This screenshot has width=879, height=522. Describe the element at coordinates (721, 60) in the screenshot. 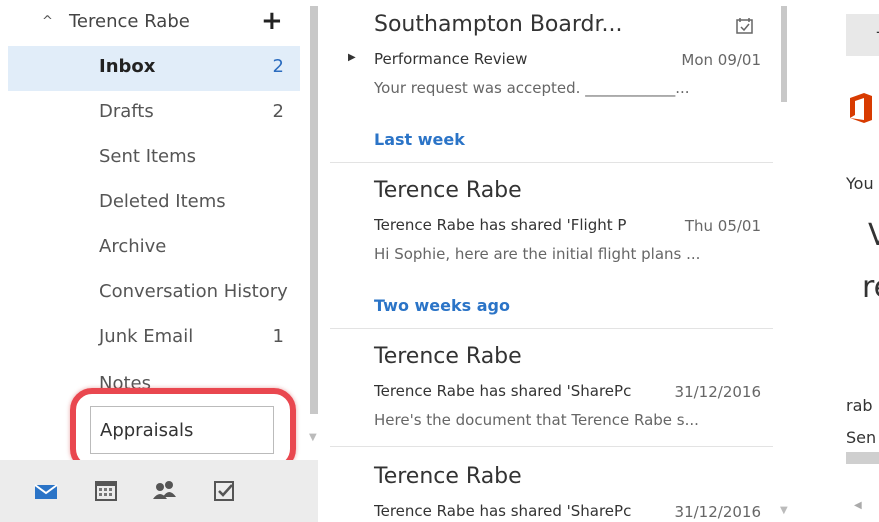

I see `message-date: Mon 09/01` at that location.